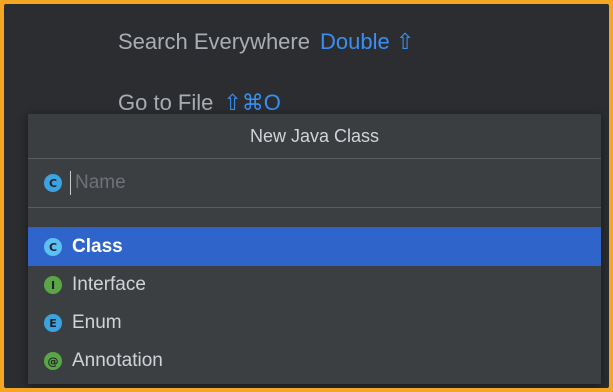 This screenshot has height=392, width=613. What do you see at coordinates (214, 41) in the screenshot?
I see `hint-label: Search Everywhere` at bounding box center [214, 41].